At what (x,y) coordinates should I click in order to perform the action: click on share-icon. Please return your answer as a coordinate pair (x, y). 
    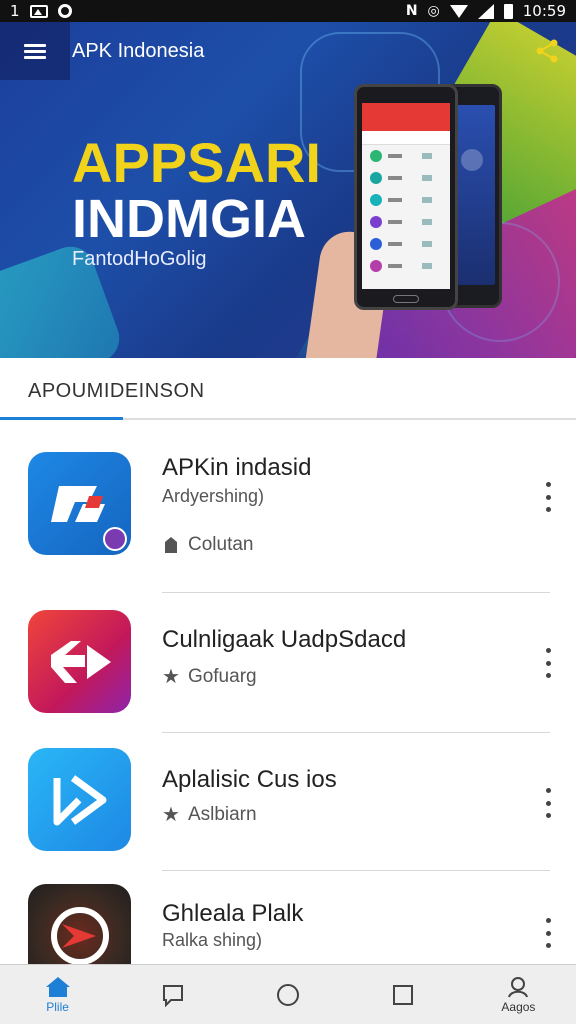
    Looking at the image, I should click on (547, 51).